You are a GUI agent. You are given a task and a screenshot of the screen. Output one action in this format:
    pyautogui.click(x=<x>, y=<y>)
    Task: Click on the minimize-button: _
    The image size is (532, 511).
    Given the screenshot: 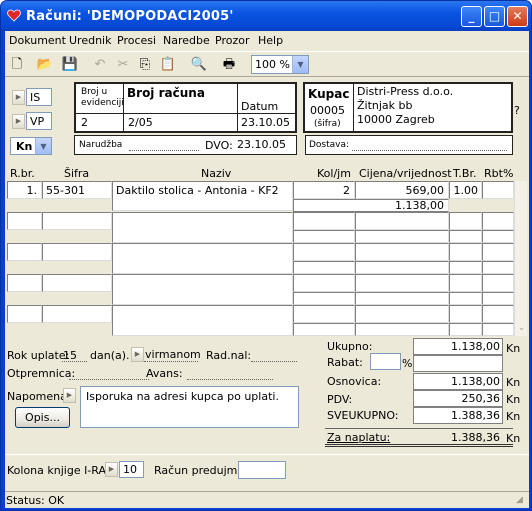 What is the action you would take?
    pyautogui.click(x=471, y=16)
    